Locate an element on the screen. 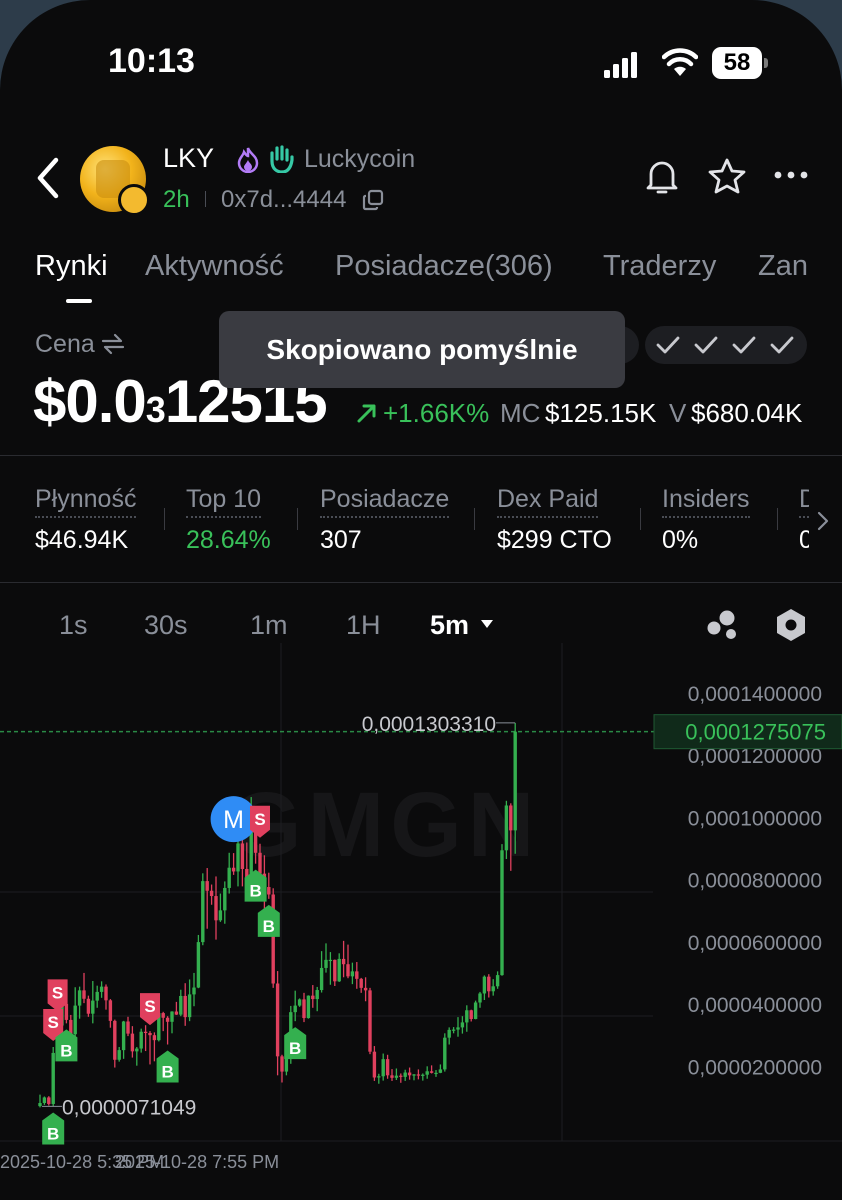 The image size is (842, 1200). stat-insiders-label: Insiders is located at coordinates (706, 501).